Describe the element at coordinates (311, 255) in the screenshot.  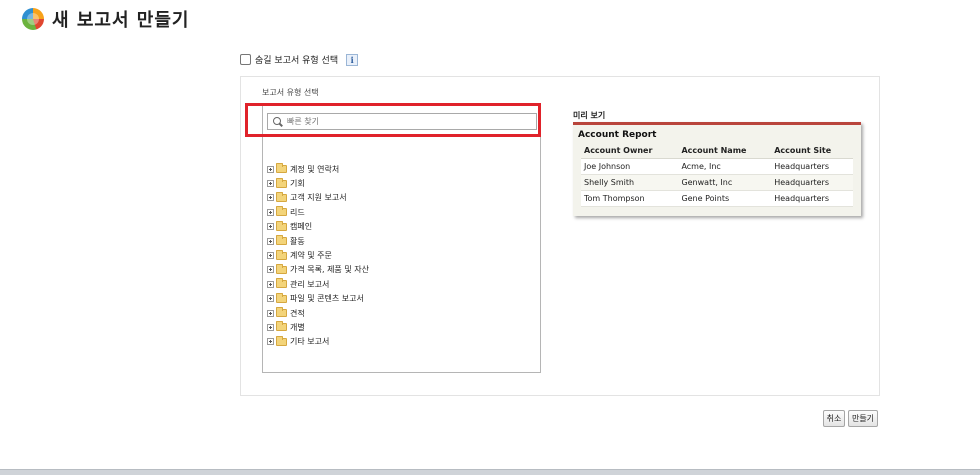
I see `folder-label: 계약 및 주문` at that location.